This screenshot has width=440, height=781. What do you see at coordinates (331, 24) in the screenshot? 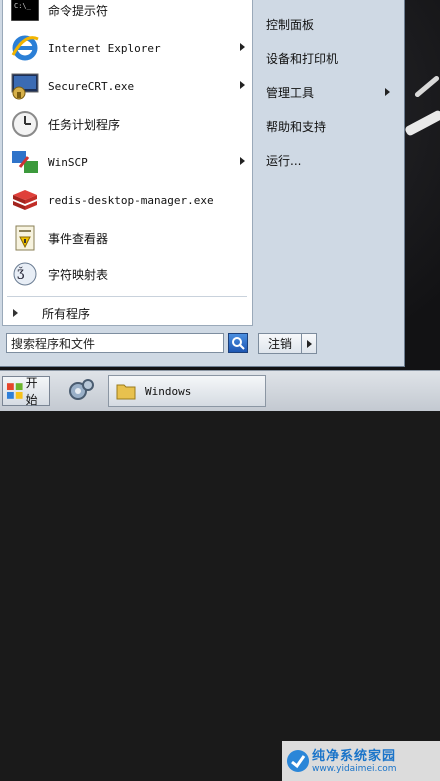
I see `right-item-control-panel: 控制面板` at bounding box center [331, 24].